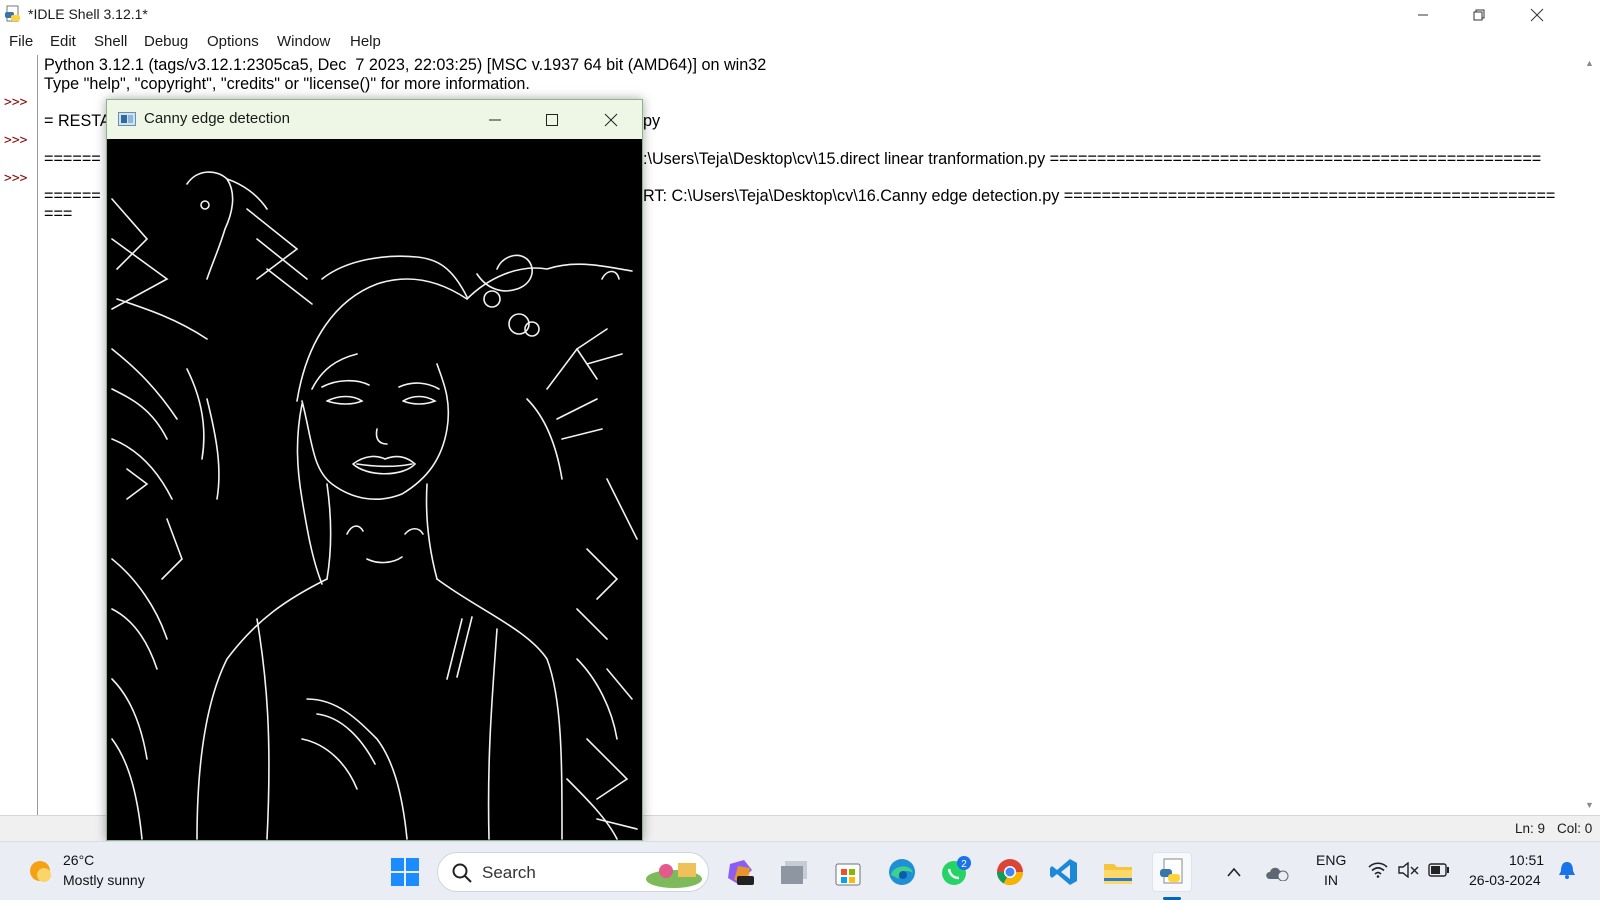 The height and width of the screenshot is (900, 1600). I want to click on status-line: Ln: 9, so click(1530, 828).